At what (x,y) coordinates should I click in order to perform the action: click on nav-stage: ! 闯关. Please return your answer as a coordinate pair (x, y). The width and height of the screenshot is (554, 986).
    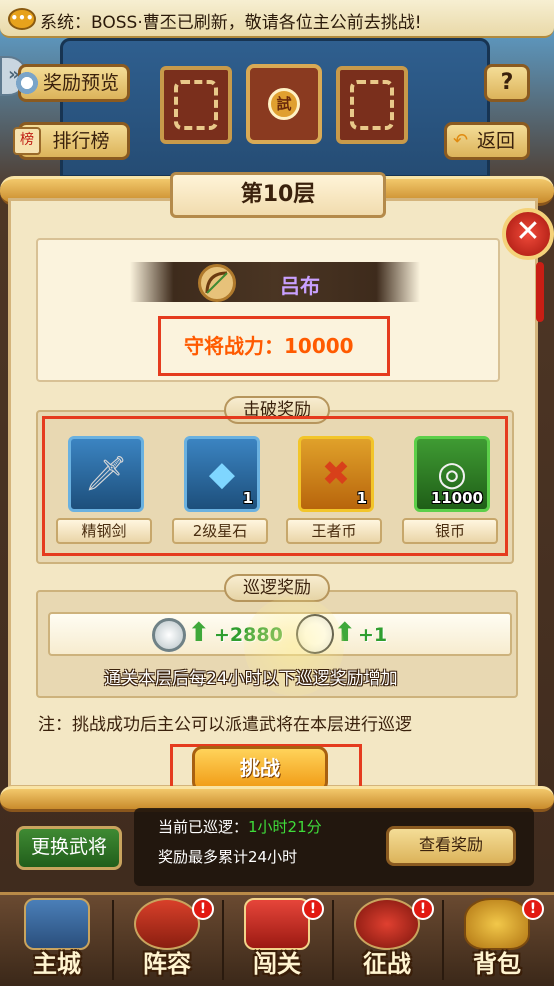
    Looking at the image, I should click on (277, 939).